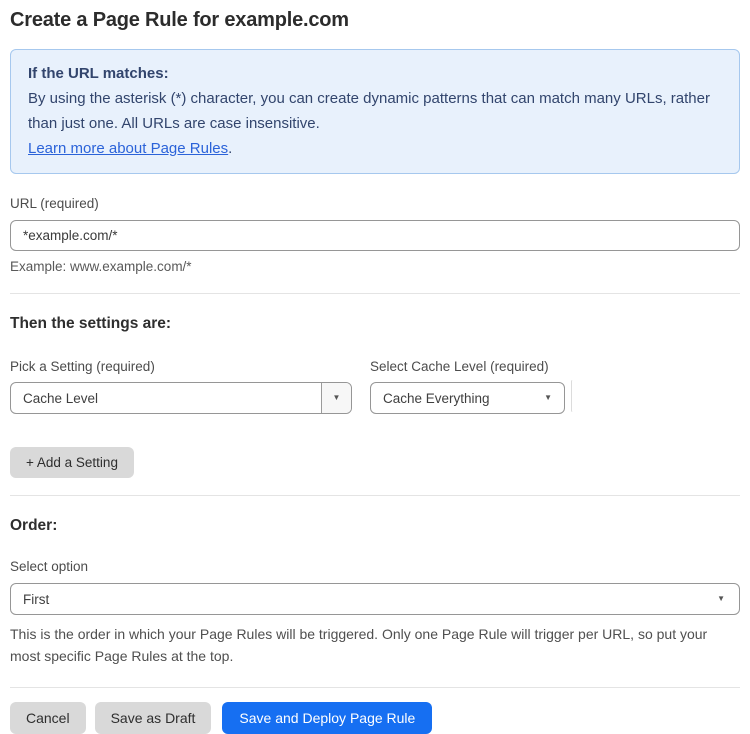 The width and height of the screenshot is (750, 734). What do you see at coordinates (54, 203) in the screenshot?
I see `url-field-label: URL (required)` at bounding box center [54, 203].